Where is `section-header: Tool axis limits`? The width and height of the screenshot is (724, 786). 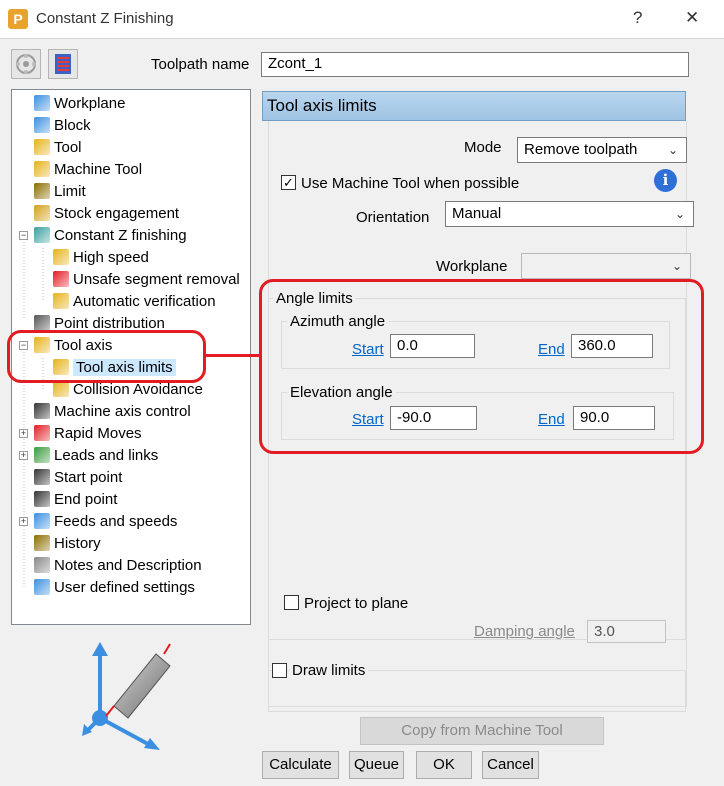 section-header: Tool axis limits is located at coordinates (474, 106).